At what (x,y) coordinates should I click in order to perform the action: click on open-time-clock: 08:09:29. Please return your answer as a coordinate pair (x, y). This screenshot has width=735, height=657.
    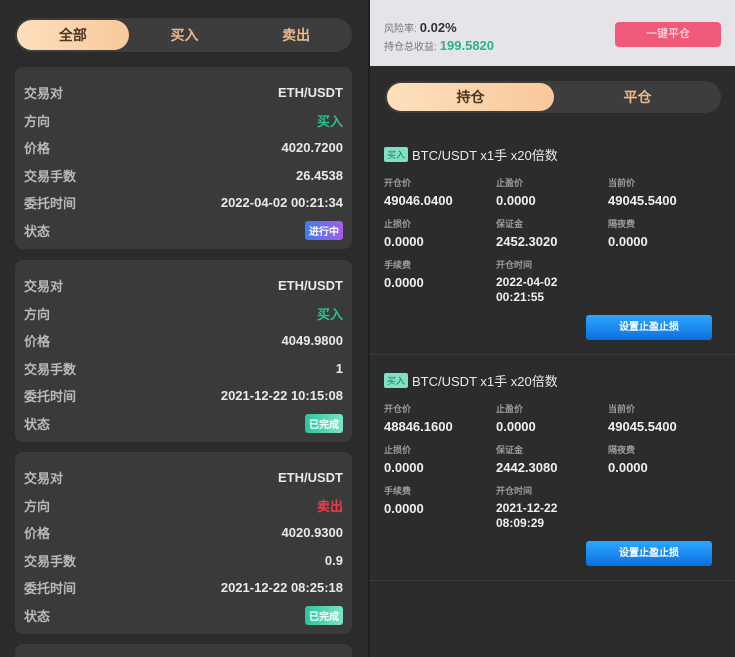
    Looking at the image, I should click on (520, 523).